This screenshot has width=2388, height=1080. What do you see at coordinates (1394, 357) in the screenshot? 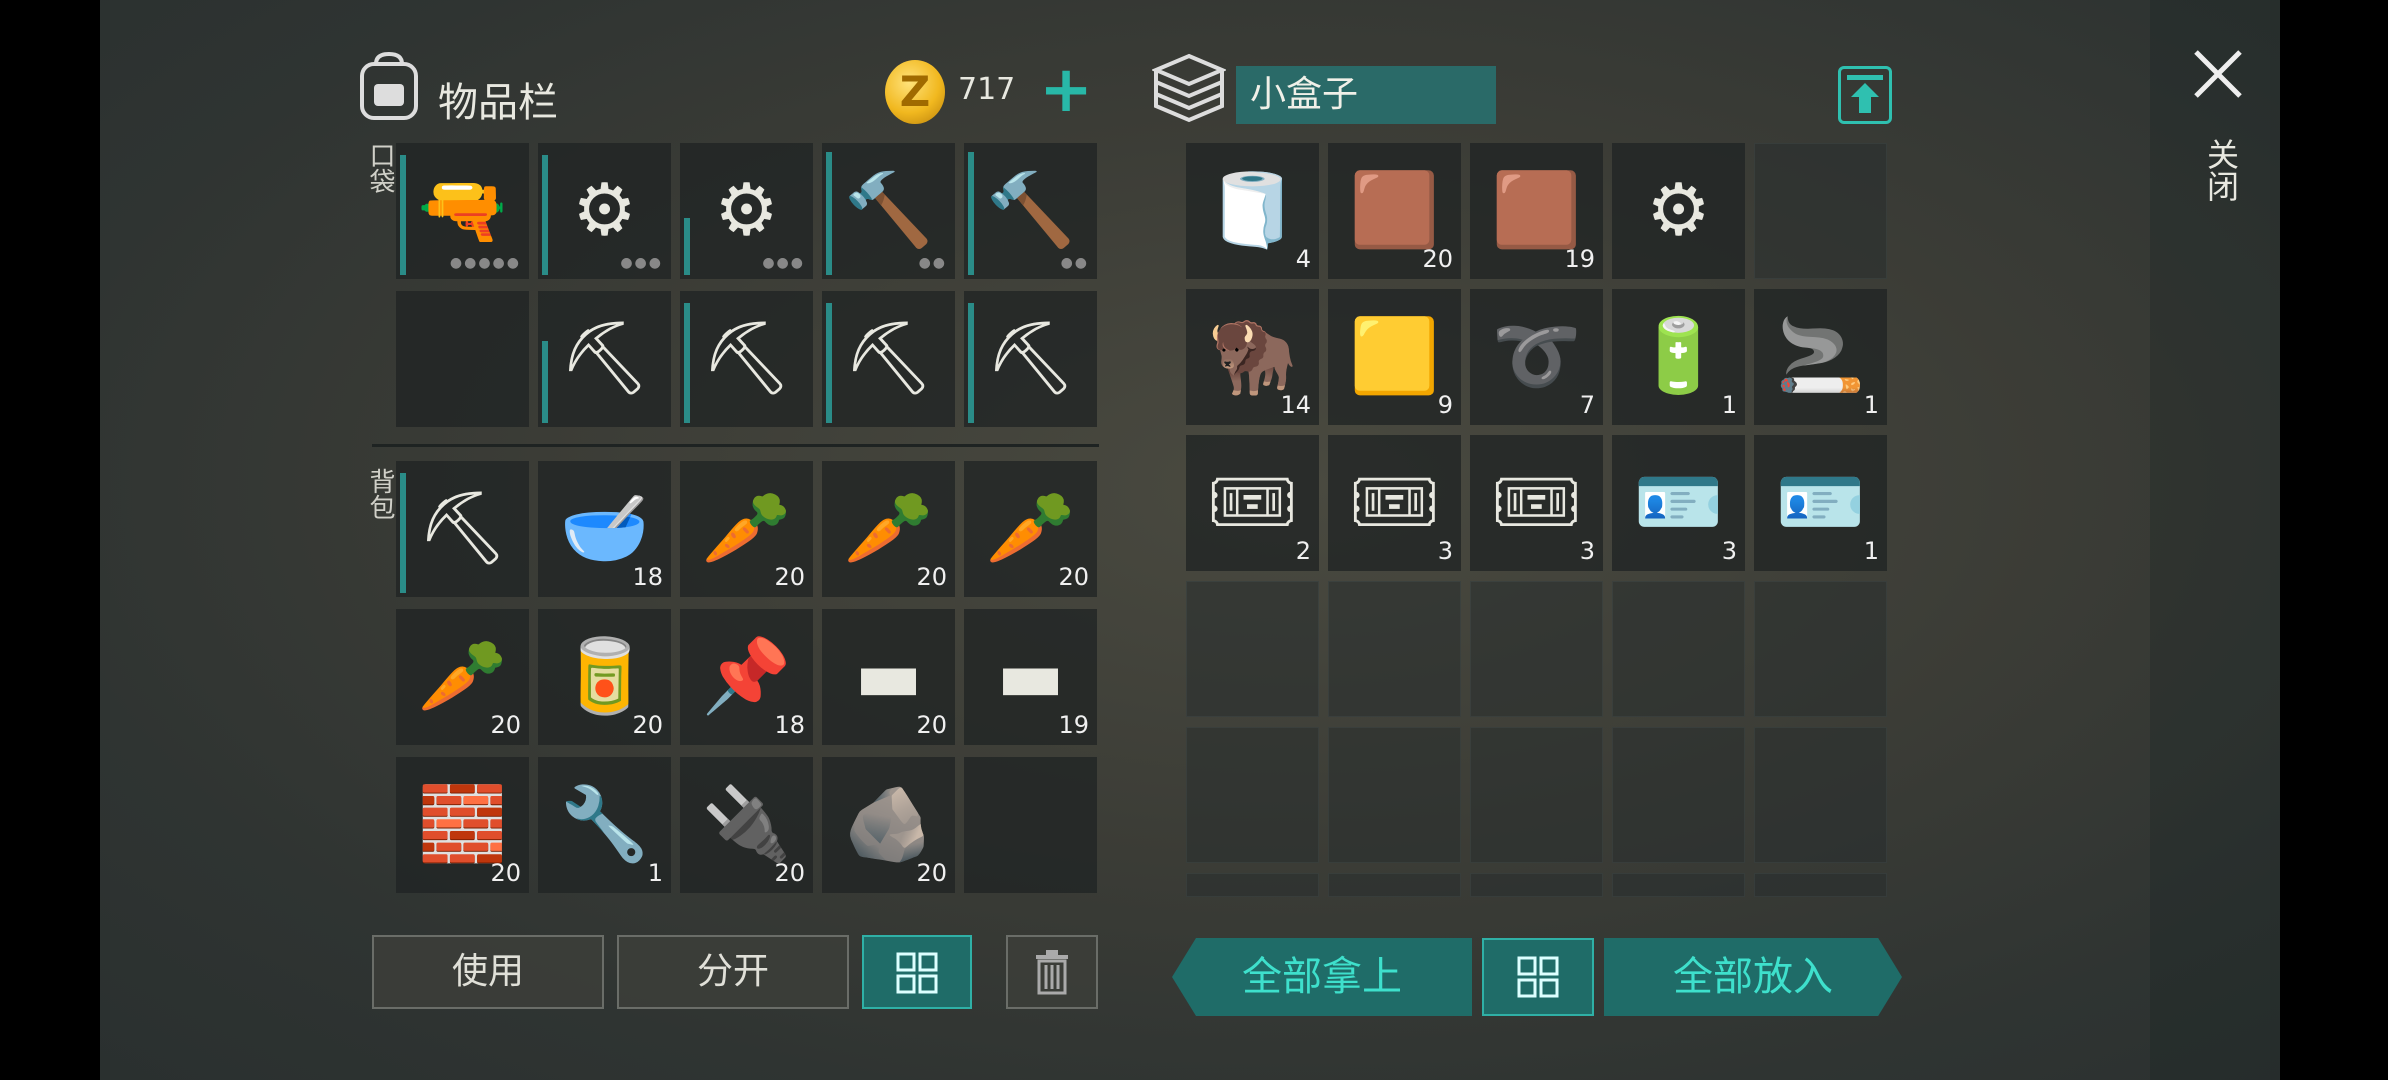
I see `item-slot: 🟨 9` at bounding box center [1394, 357].